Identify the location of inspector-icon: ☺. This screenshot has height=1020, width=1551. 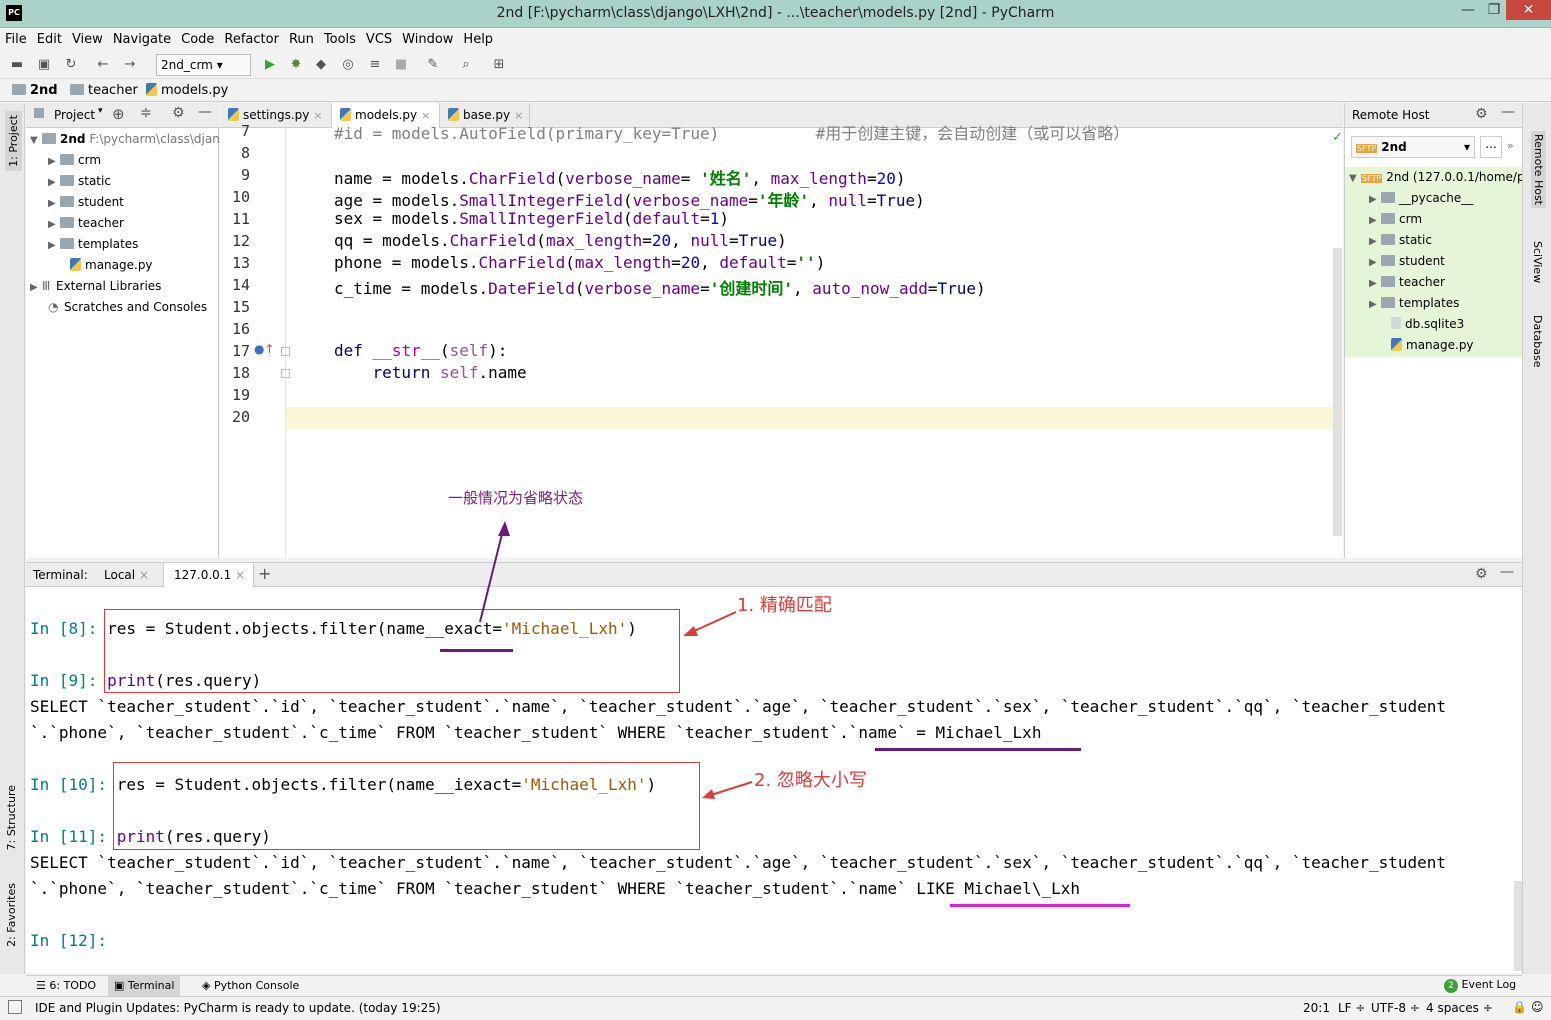
(1537, 1007).